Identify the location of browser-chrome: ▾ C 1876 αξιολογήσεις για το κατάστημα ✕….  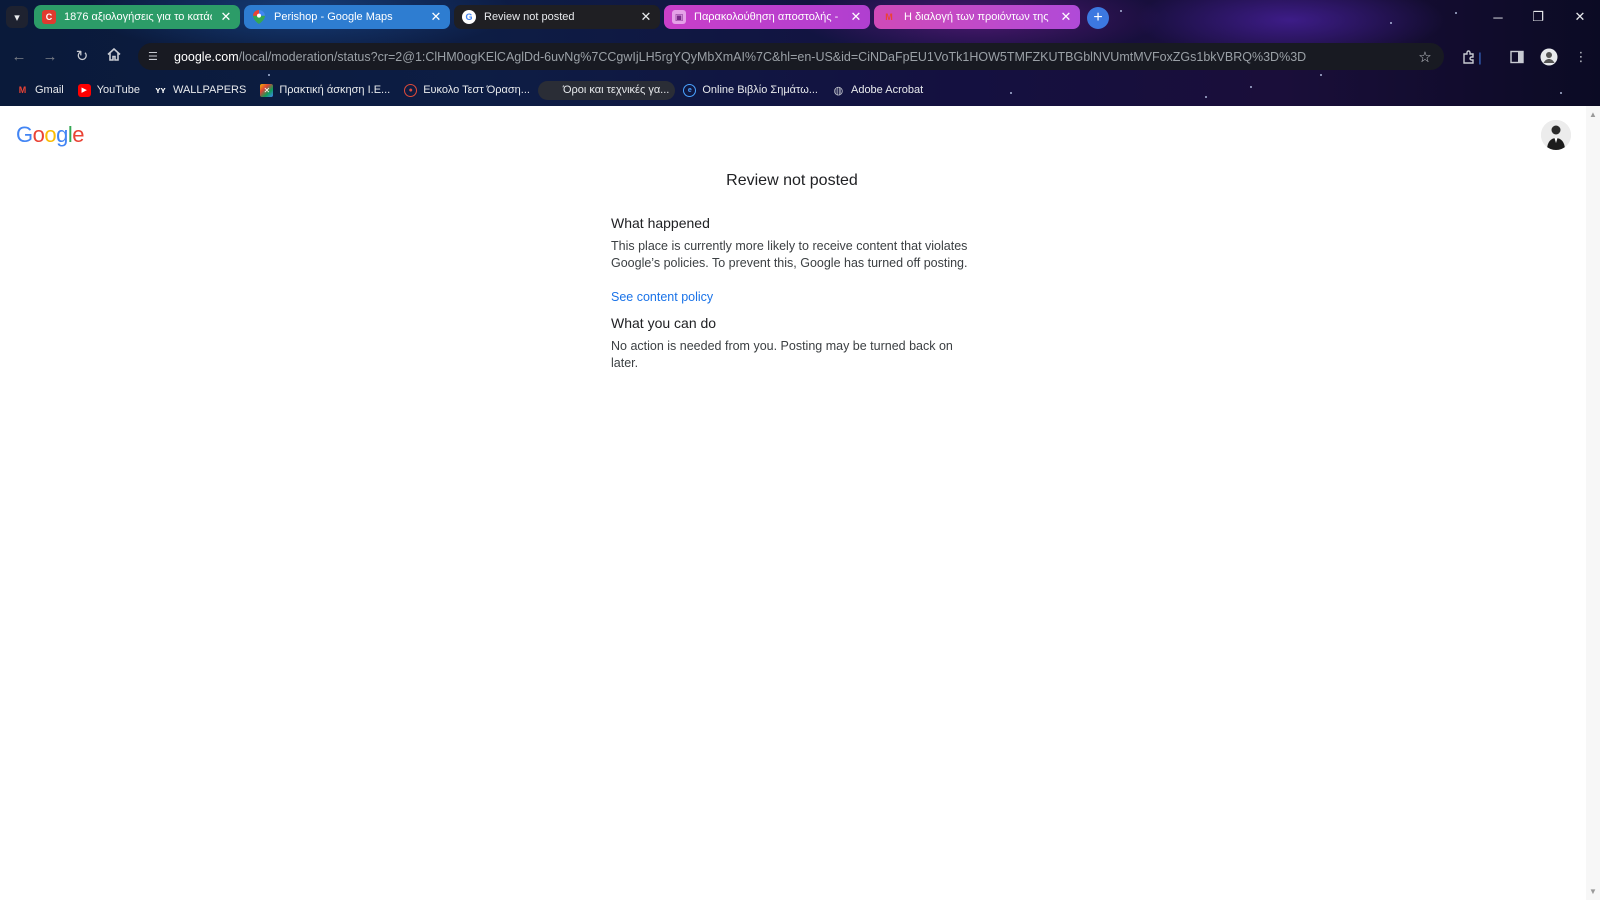
(800, 53).